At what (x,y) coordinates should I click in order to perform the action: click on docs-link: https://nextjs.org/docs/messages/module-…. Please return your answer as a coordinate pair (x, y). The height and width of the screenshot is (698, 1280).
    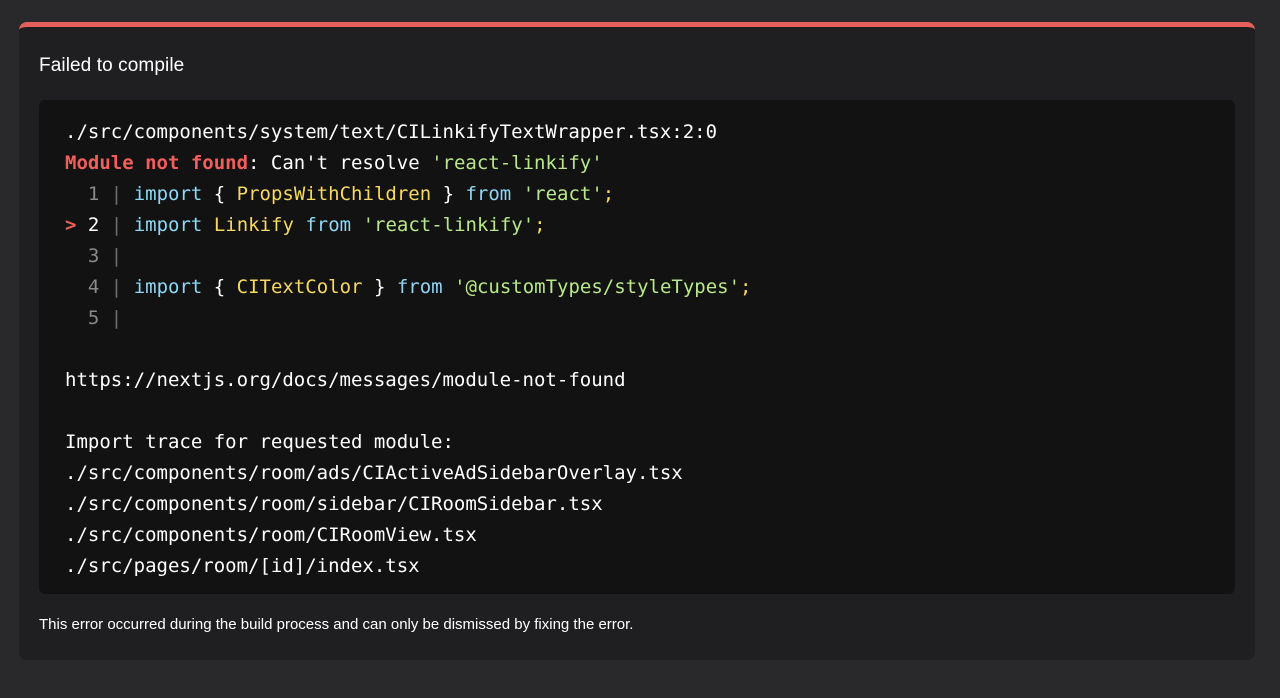
    Looking at the image, I should click on (345, 380).